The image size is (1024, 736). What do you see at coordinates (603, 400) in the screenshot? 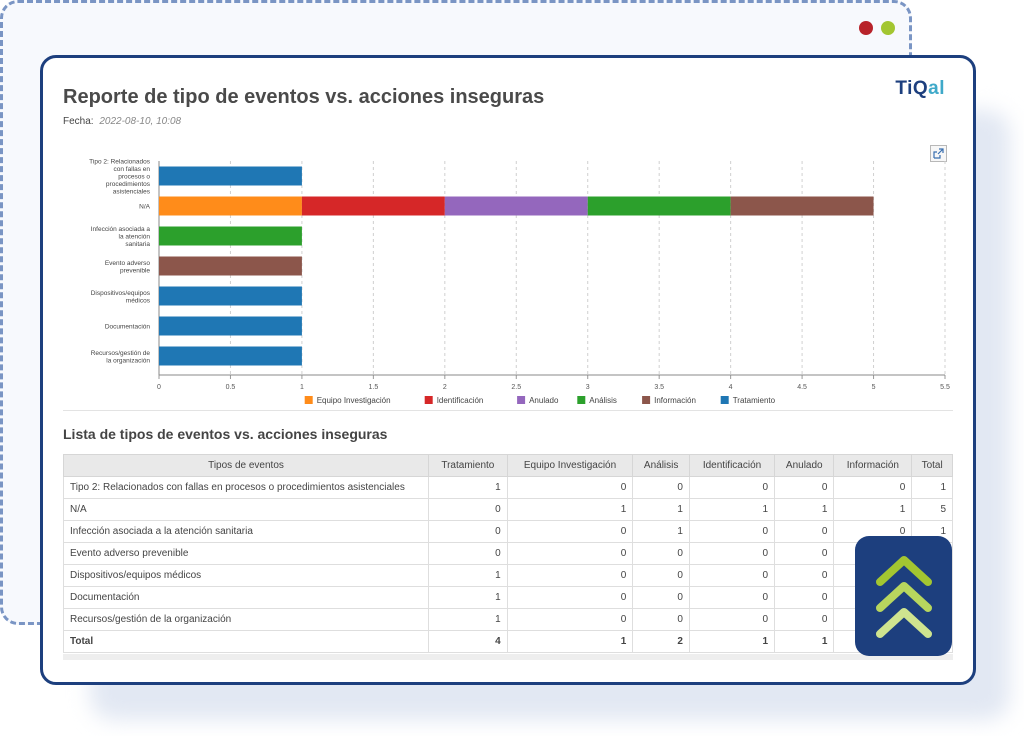
I see `legend-label: Análisis` at bounding box center [603, 400].